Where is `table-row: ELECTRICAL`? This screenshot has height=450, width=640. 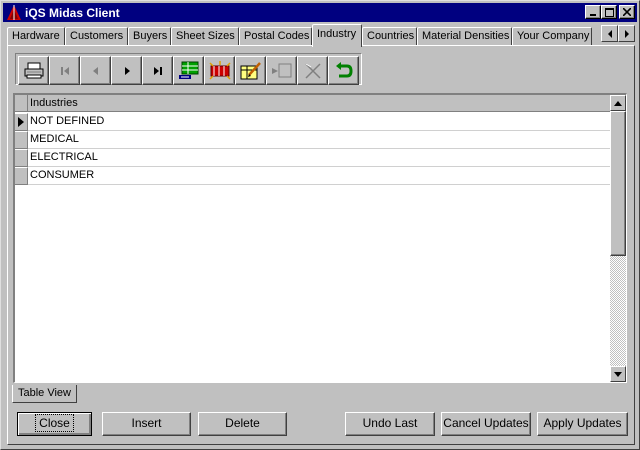
table-row: ELECTRICAL is located at coordinates (313, 158).